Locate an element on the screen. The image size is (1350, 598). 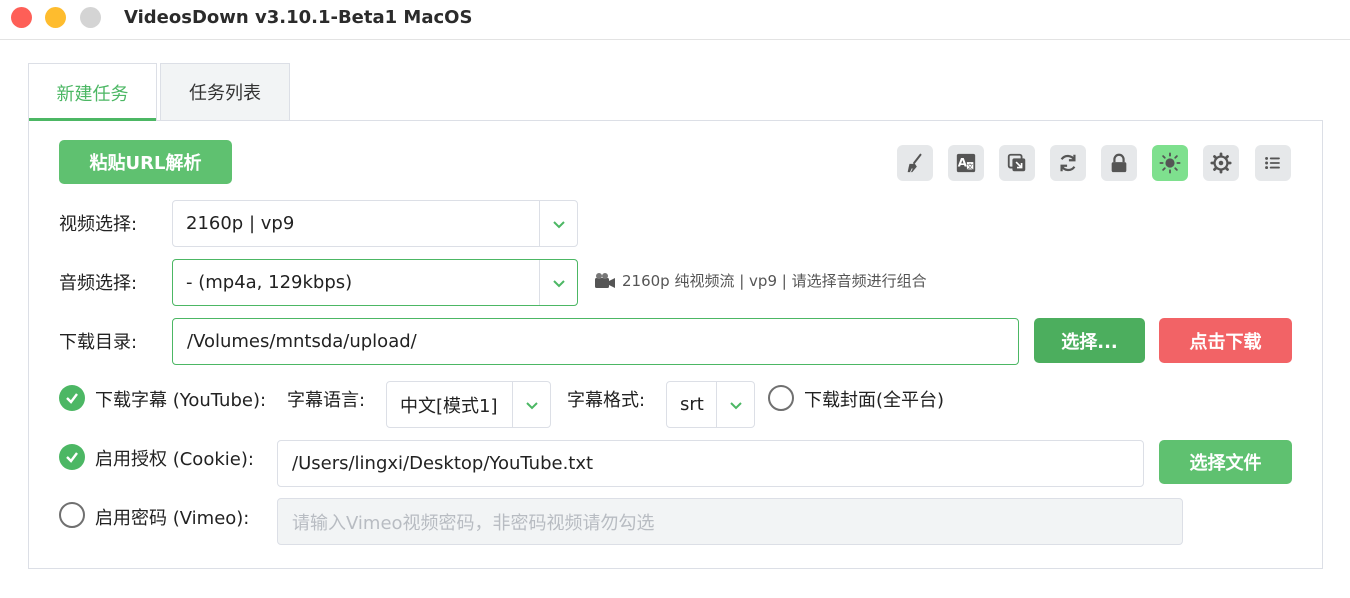
subtitle-checkbox-label: 下载字幕 (YouTube): is located at coordinates (181, 400).